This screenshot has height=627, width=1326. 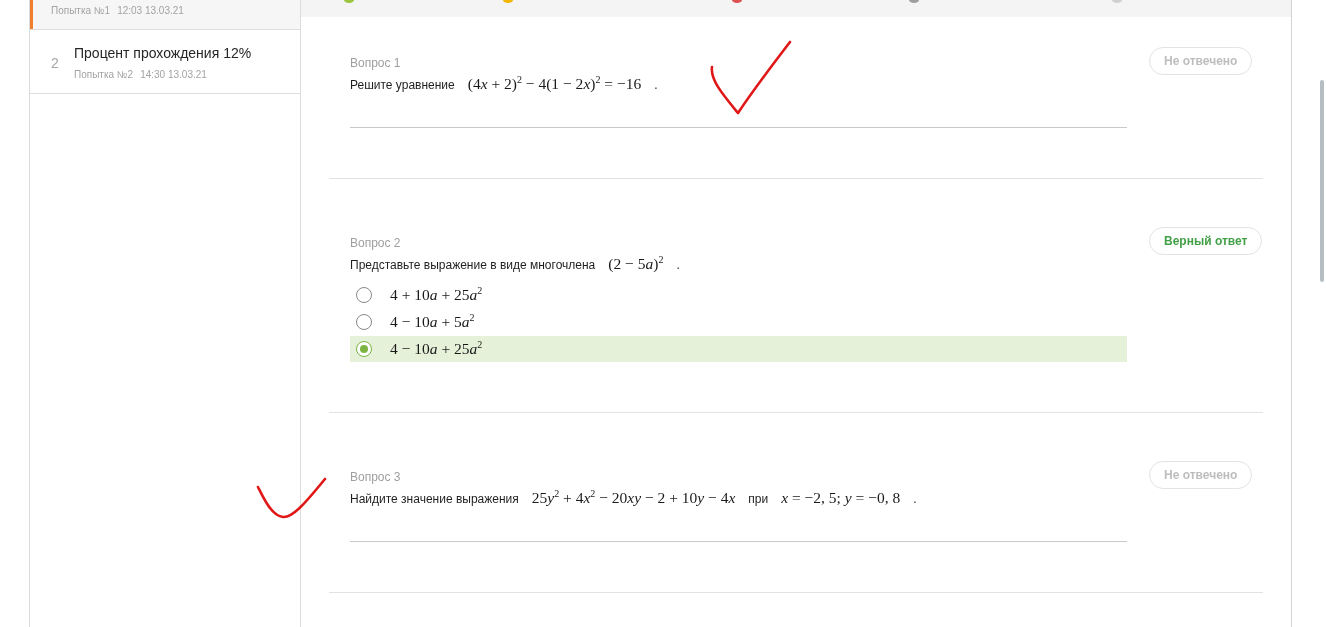 What do you see at coordinates (554, 84) in the screenshot?
I see `math-formula: (4x + 2)$^{2}$ − 4(1 − 2x)$^{2}$ = −16` at bounding box center [554, 84].